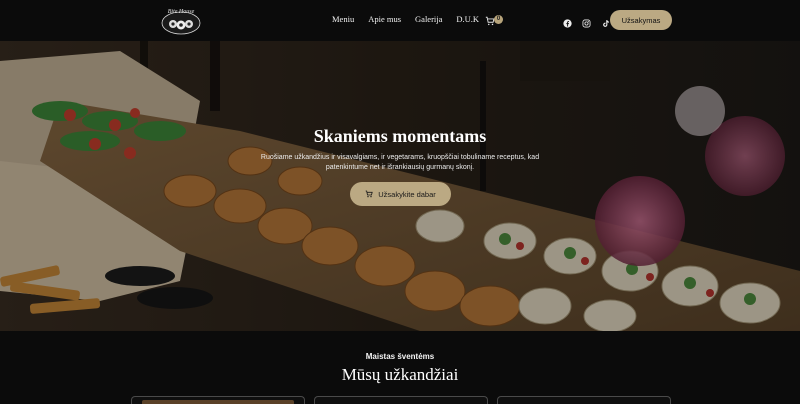 The width and height of the screenshot is (800, 404). I want to click on order-button: Užsakymas, so click(641, 20).